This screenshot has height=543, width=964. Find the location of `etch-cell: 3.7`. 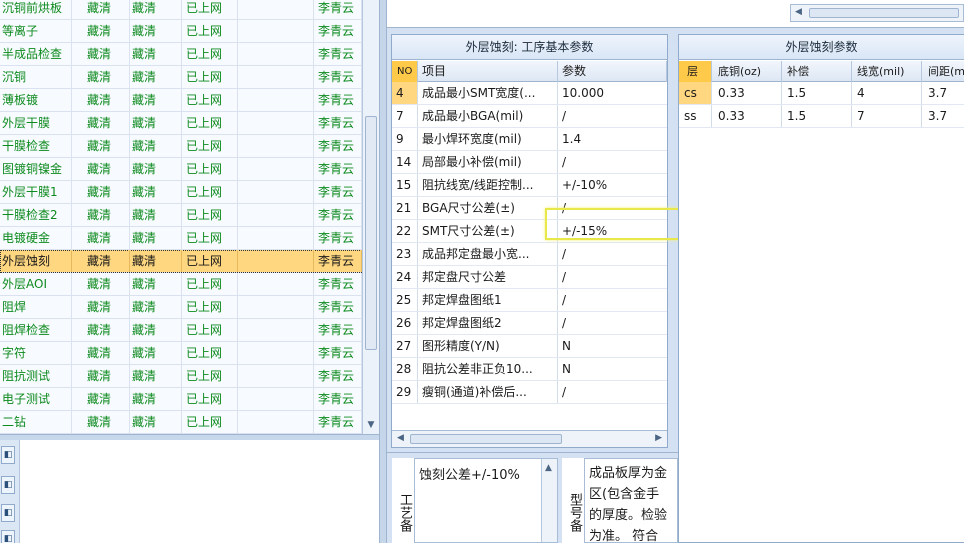

etch-cell: 3.7 is located at coordinates (943, 116).